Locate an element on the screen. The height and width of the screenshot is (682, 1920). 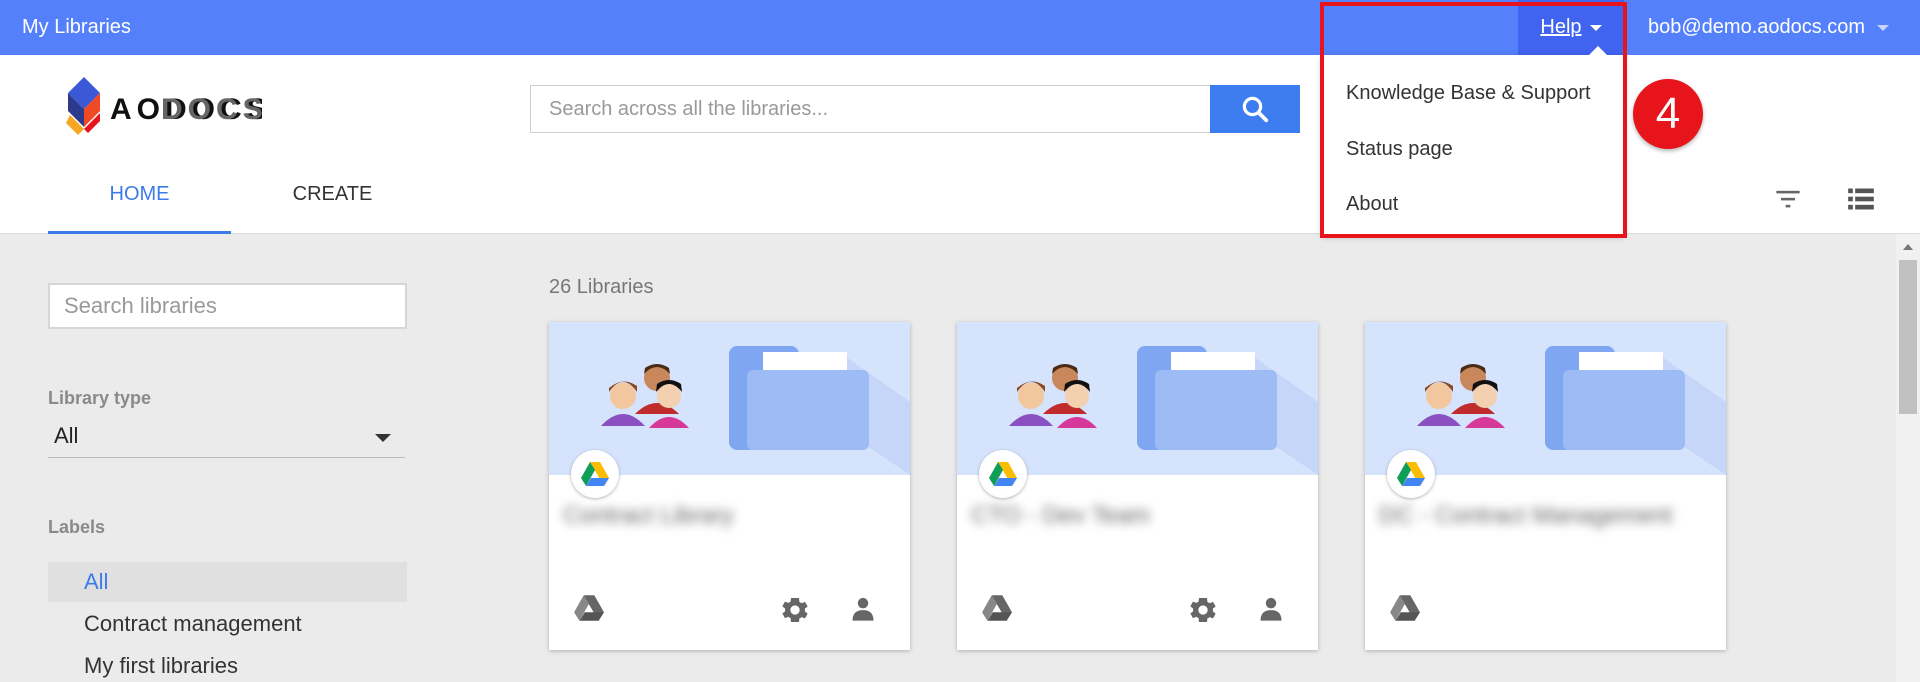
library-card: DC - Contract Management is located at coordinates (1545, 486).